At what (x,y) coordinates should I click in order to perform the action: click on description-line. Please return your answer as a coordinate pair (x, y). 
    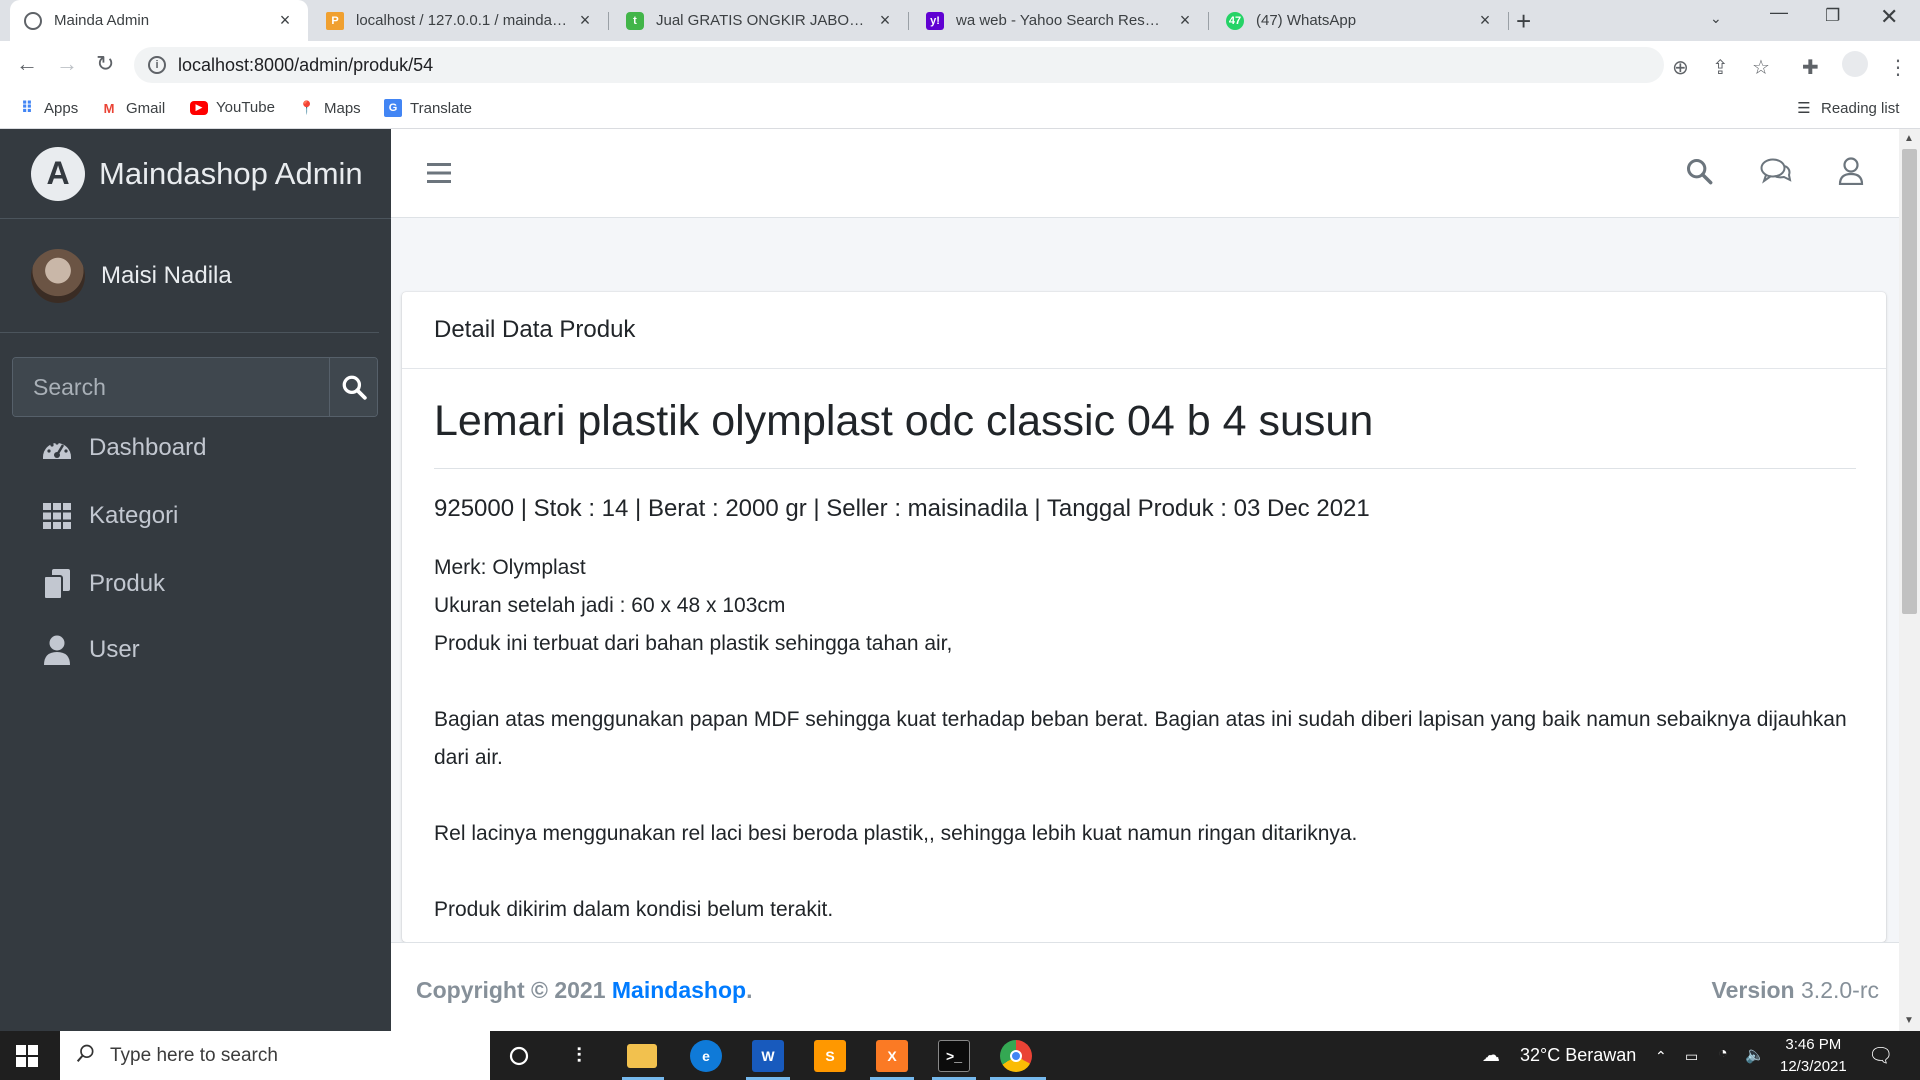
    Looking at the image, I should click on (1145, 872).